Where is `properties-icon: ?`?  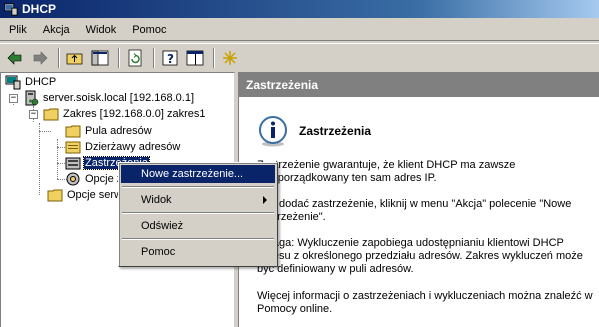
properties-icon: ? is located at coordinates (170, 58).